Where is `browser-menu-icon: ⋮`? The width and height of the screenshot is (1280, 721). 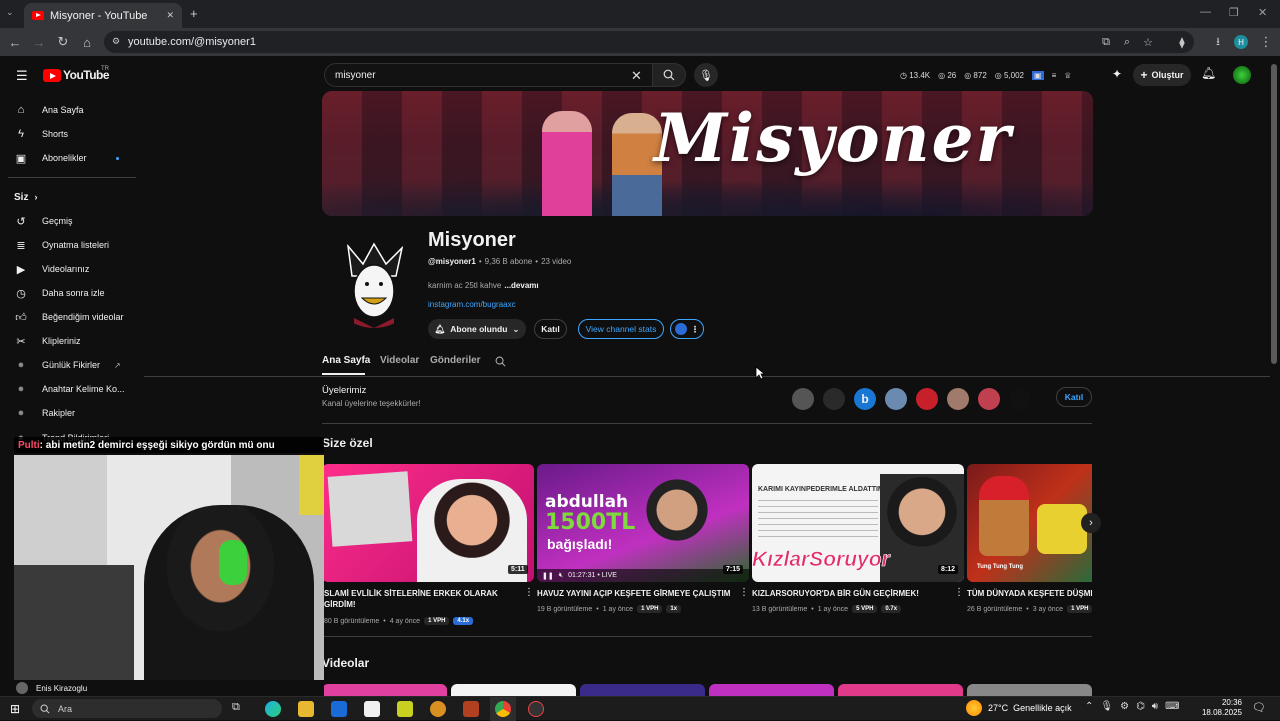
browser-menu-icon: ⋮ is located at coordinates (1266, 42).